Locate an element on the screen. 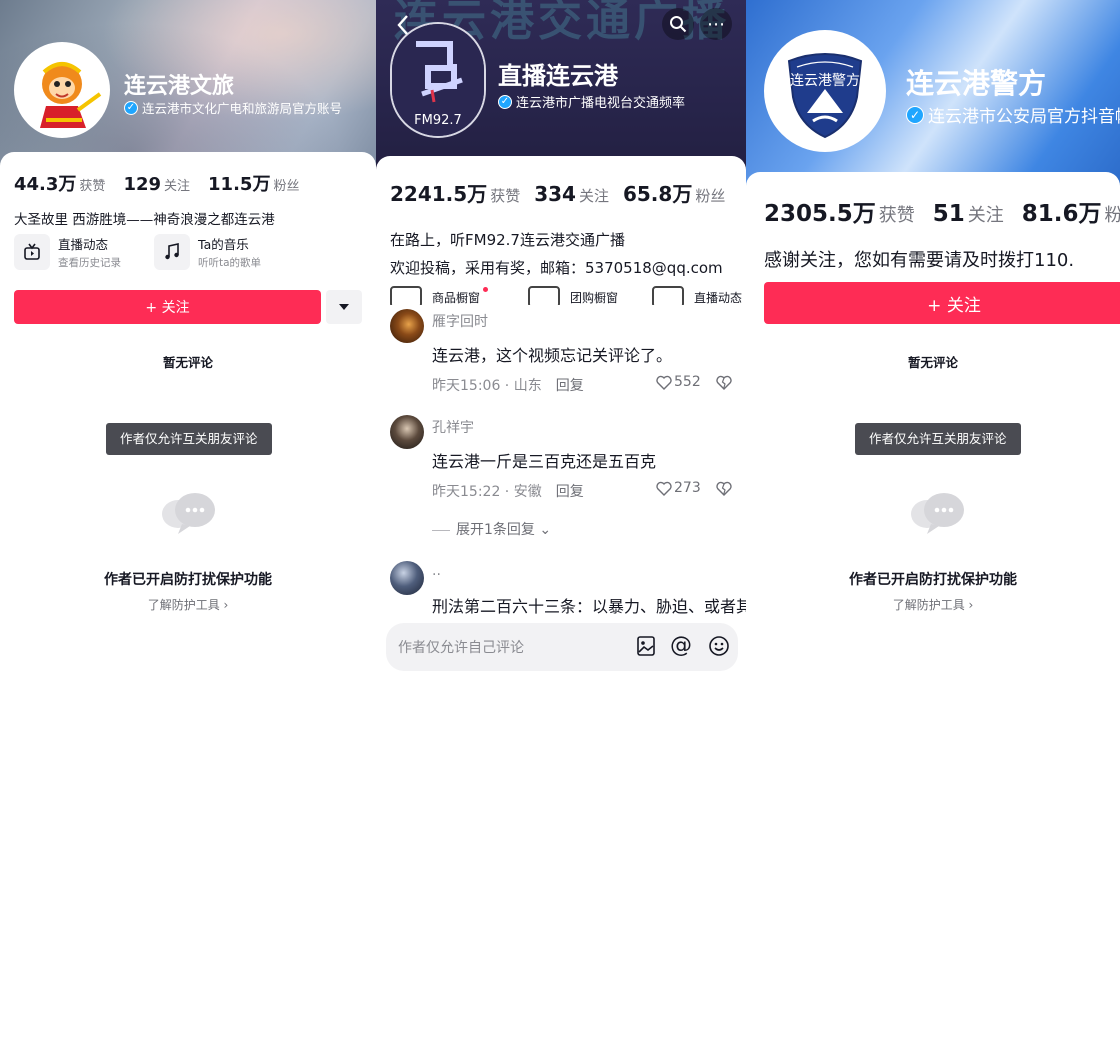 The image size is (1120, 1038). avatar: 连云港警方 is located at coordinates (825, 91).